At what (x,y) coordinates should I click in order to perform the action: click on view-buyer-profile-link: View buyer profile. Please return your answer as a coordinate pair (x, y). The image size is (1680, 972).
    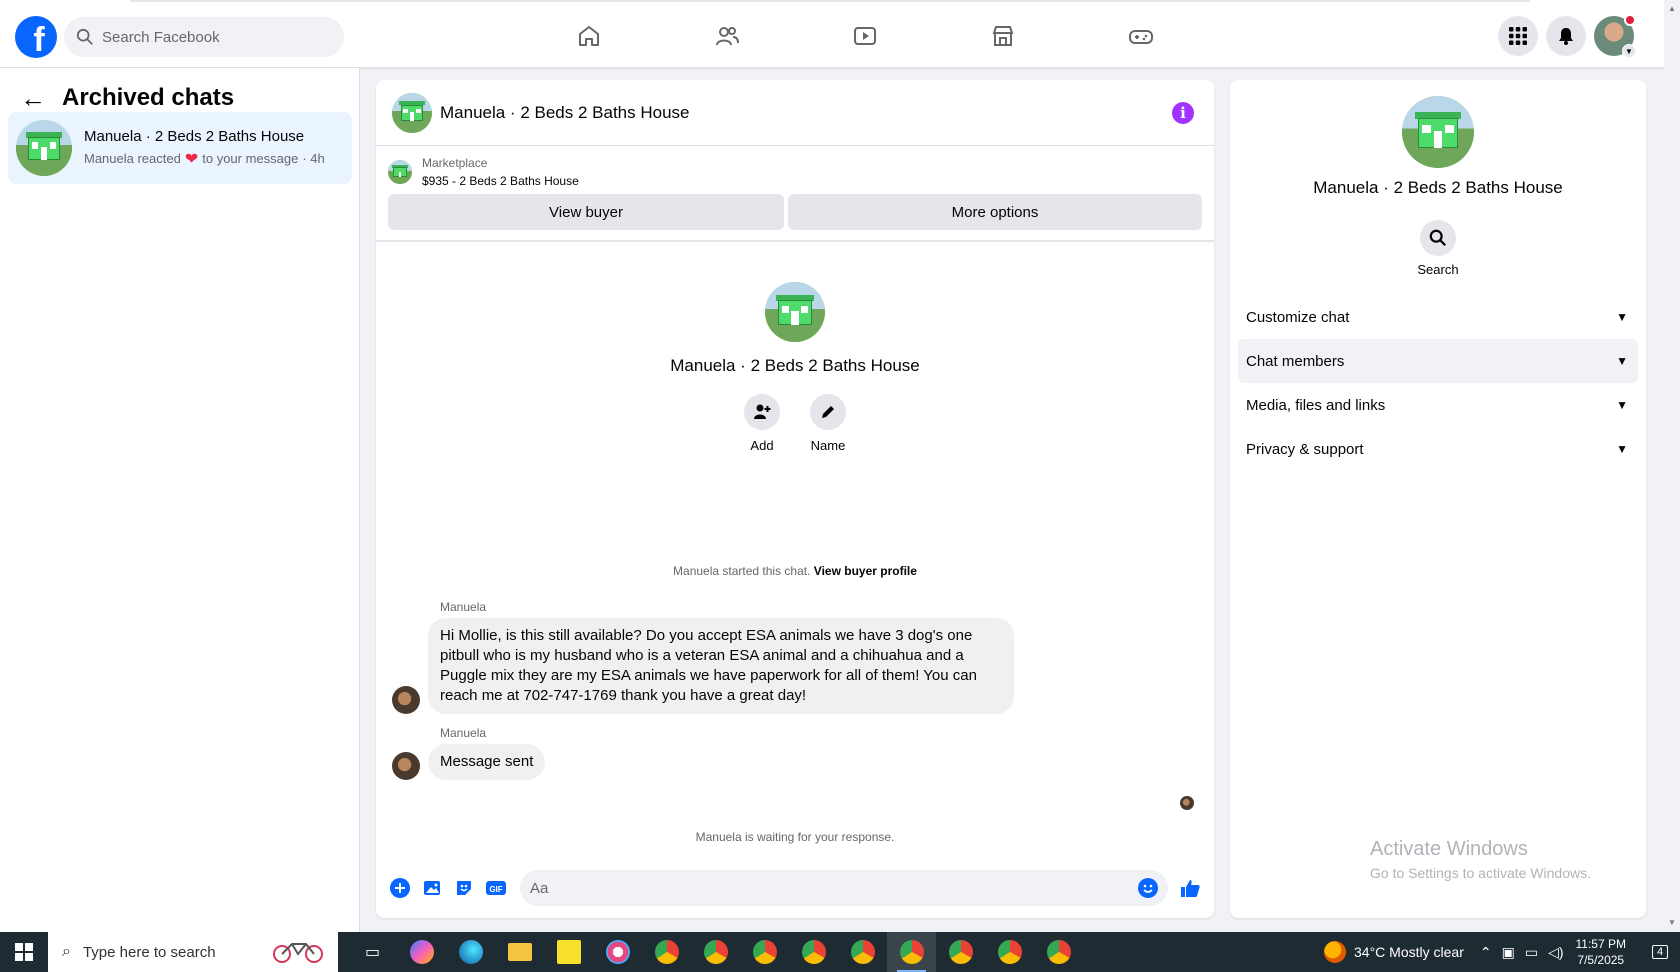
    Looking at the image, I should click on (865, 571).